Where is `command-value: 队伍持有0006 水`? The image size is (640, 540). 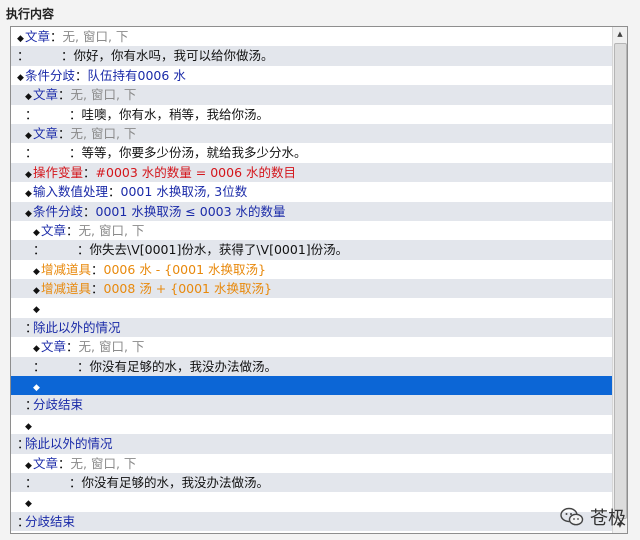 command-value: 队伍持有0006 水 is located at coordinates (136, 75).